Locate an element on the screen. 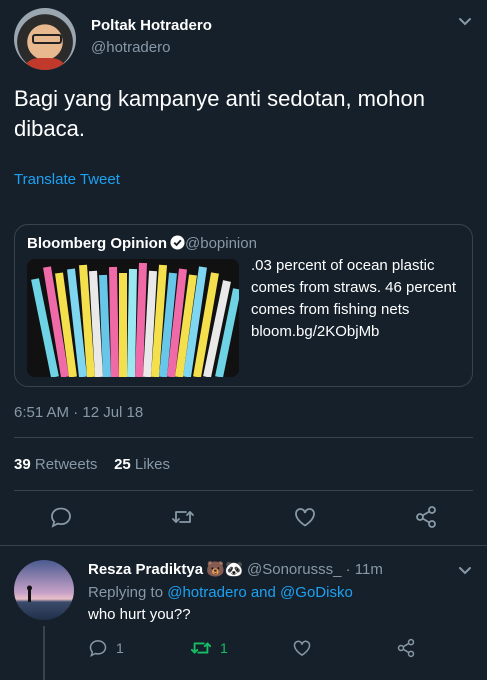 The height and width of the screenshot is (680, 487). avatar-glasses is located at coordinates (47, 39).